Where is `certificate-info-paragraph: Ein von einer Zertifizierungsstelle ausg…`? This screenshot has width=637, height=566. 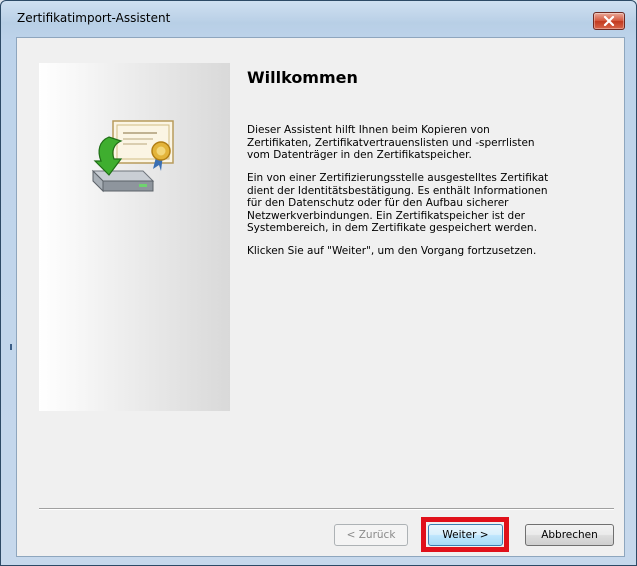 certificate-info-paragraph: Ein von einer Zertifizierungsstelle ausg… is located at coordinates (398, 203).